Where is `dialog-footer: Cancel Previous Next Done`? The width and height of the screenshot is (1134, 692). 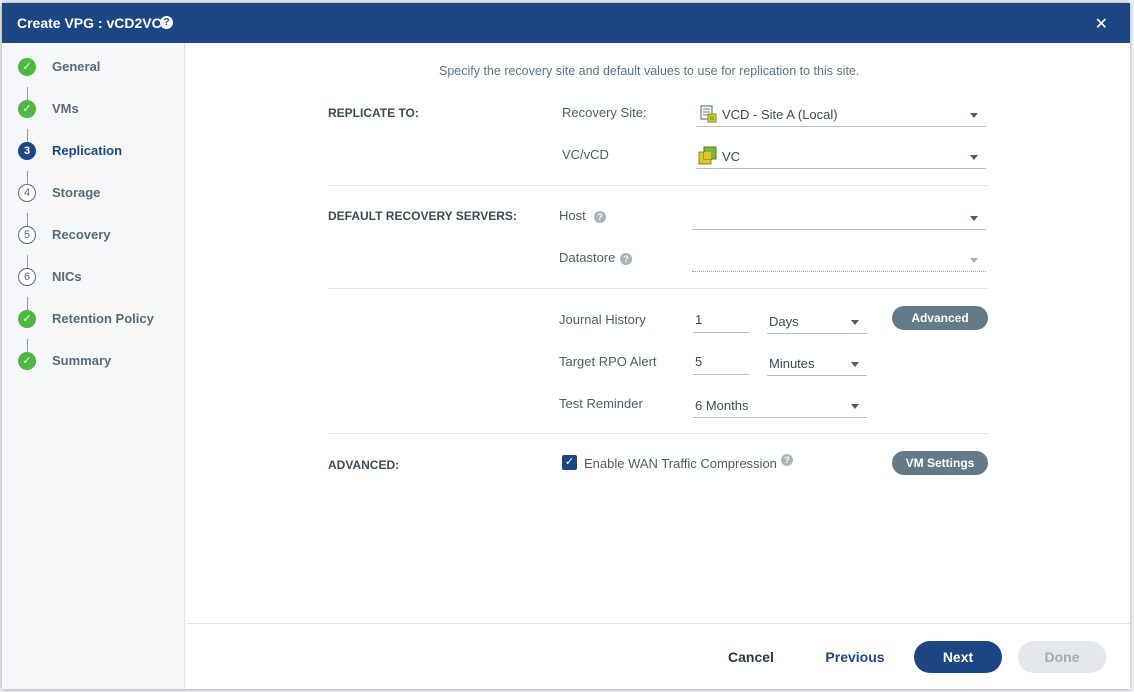 dialog-footer: Cancel Previous Next Done is located at coordinates (658, 656).